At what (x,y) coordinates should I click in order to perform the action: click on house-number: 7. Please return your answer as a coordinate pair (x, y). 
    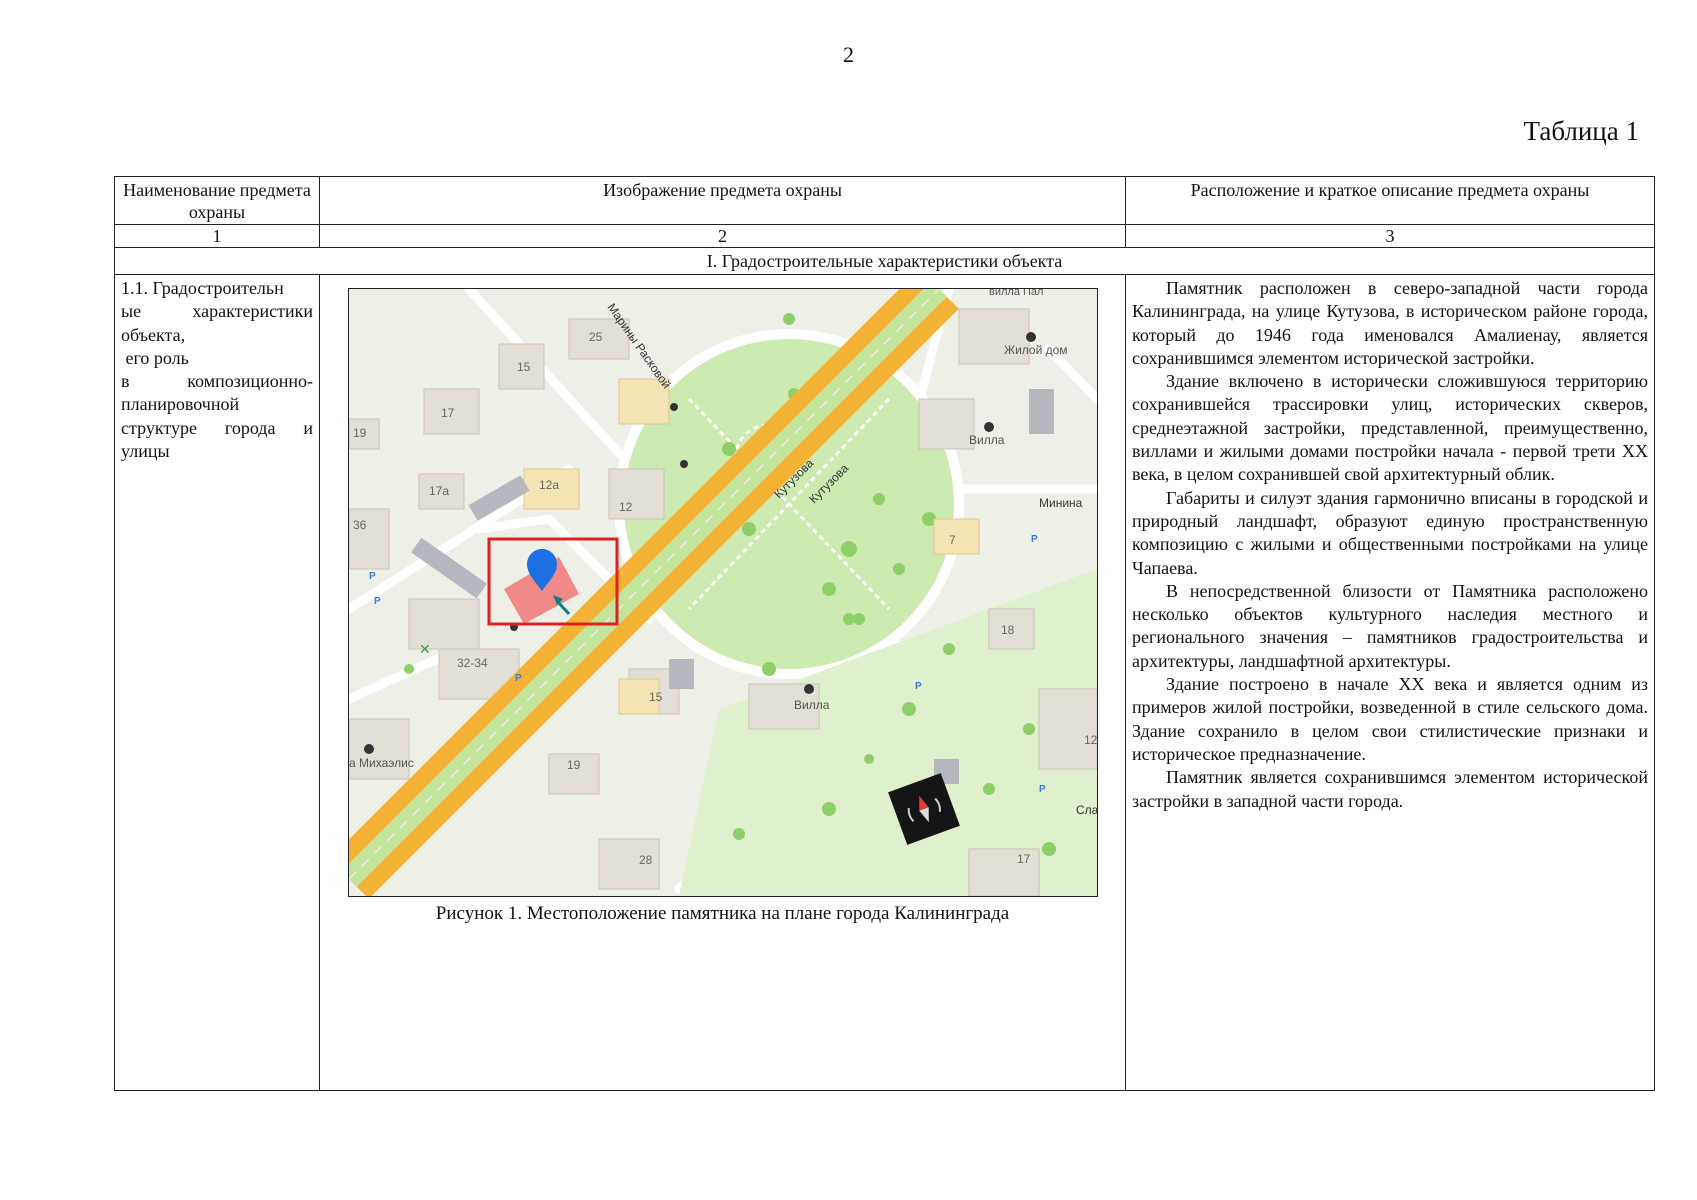
    Looking at the image, I should click on (952, 540).